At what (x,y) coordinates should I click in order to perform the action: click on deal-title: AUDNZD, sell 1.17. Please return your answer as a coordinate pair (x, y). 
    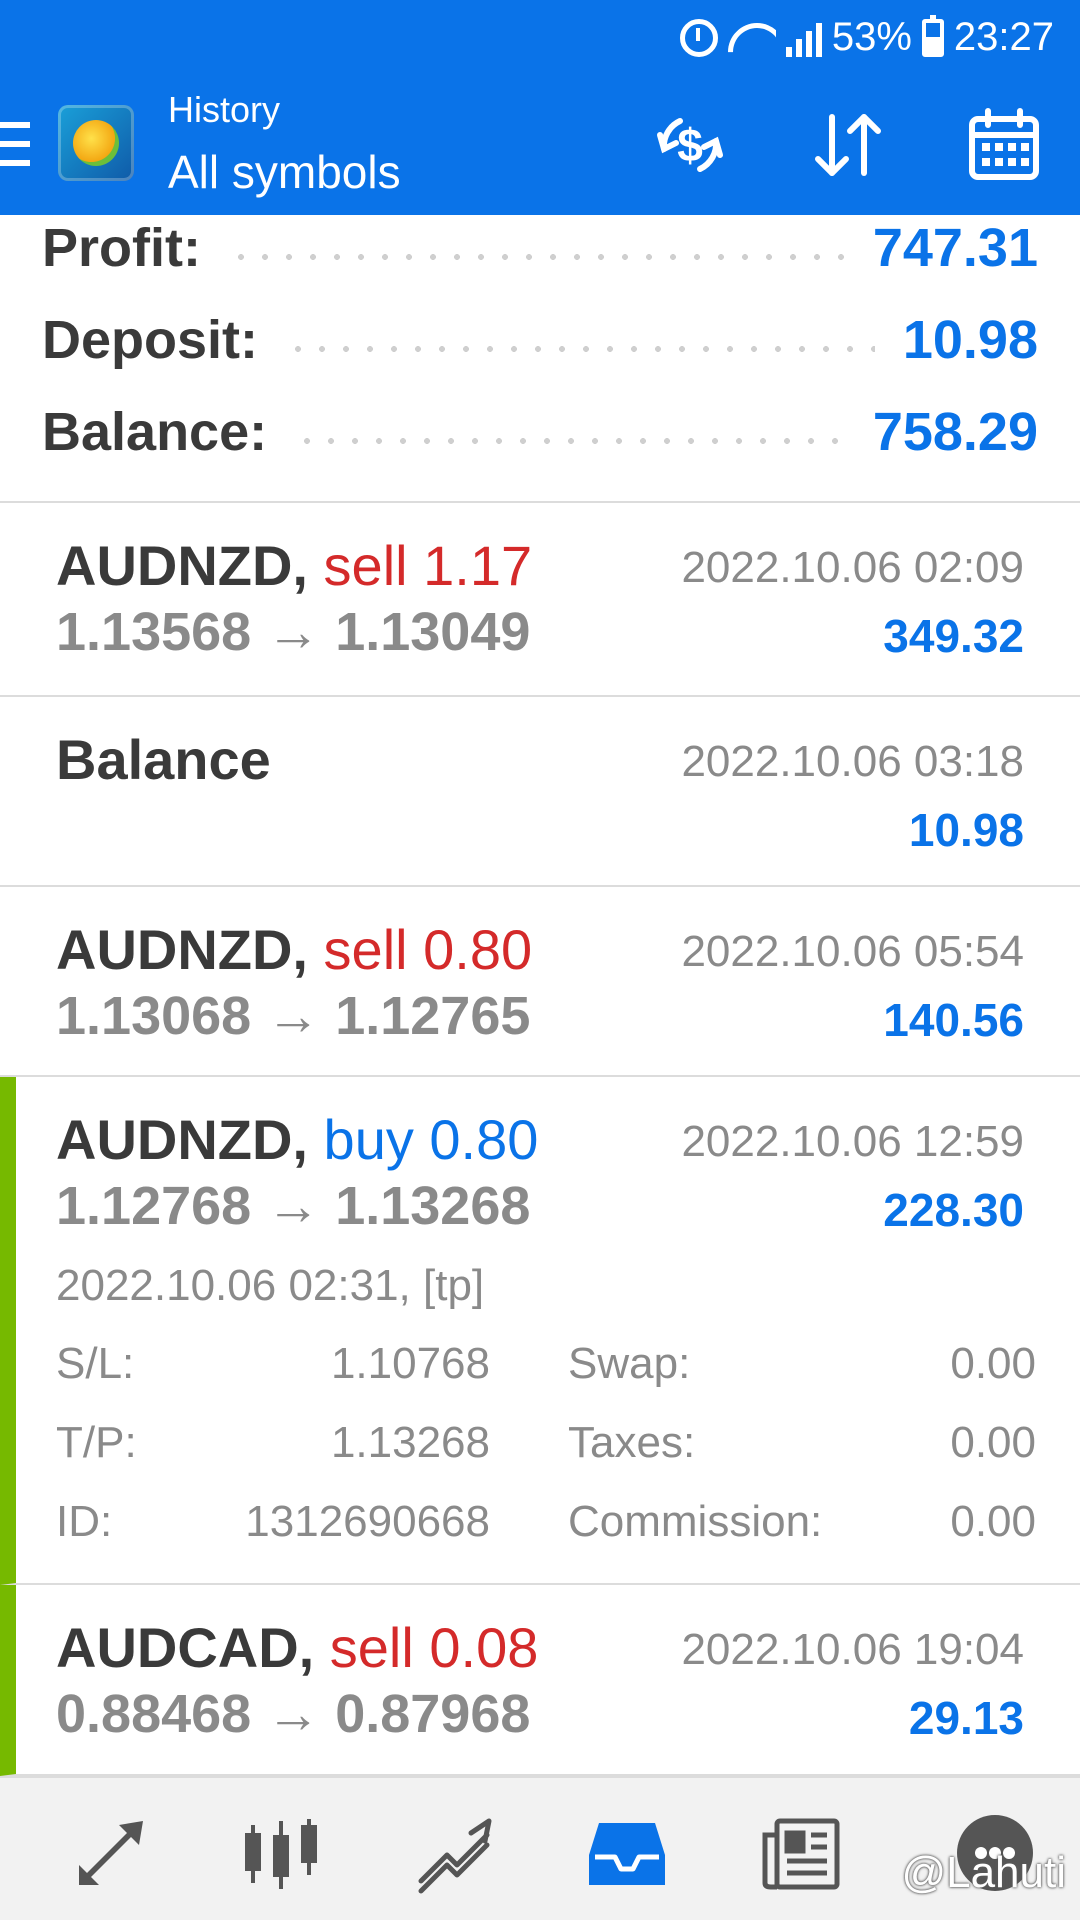
    Looking at the image, I should click on (294, 565).